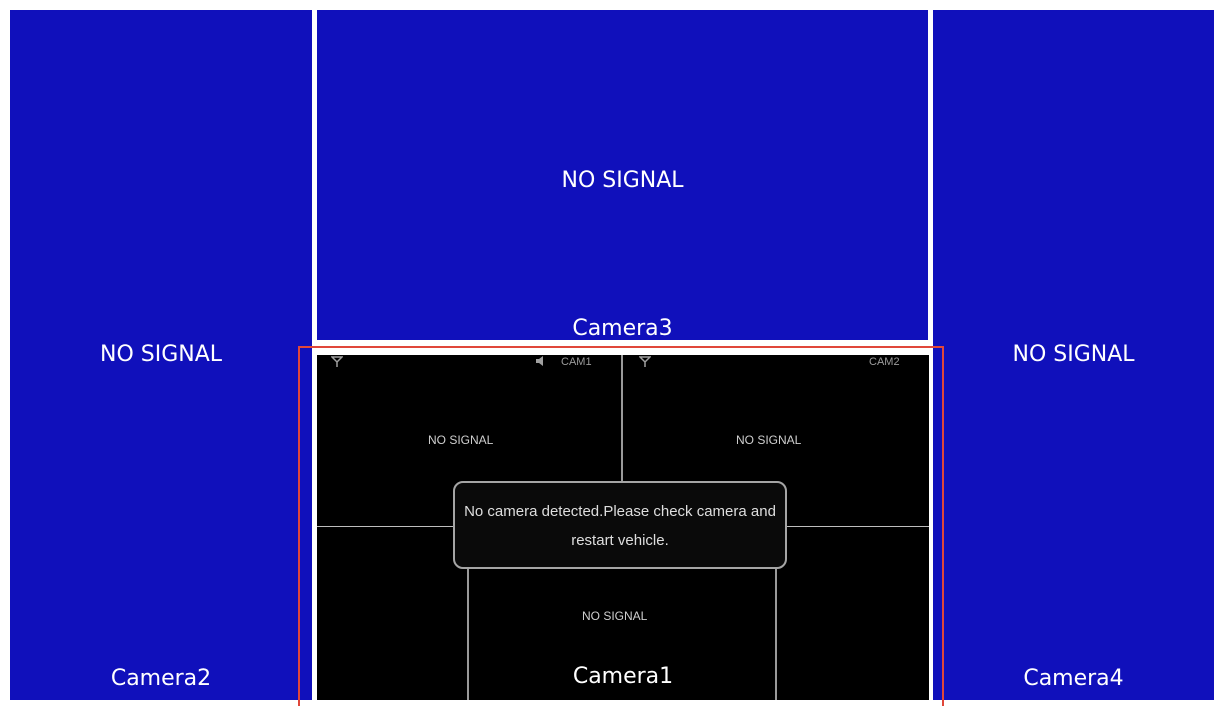 The width and height of the screenshot is (1224, 710). What do you see at coordinates (1073, 678) in the screenshot?
I see `camera4-label: Camera4` at bounding box center [1073, 678].